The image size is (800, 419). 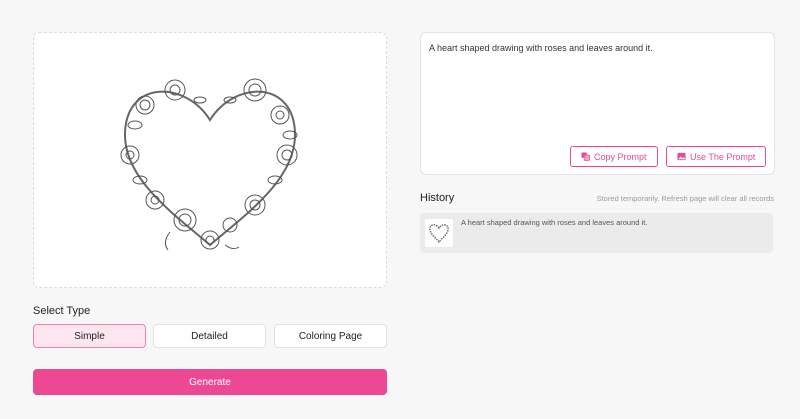 I want to click on type-coloring-page-button: Coloring Page, so click(x=330, y=336).